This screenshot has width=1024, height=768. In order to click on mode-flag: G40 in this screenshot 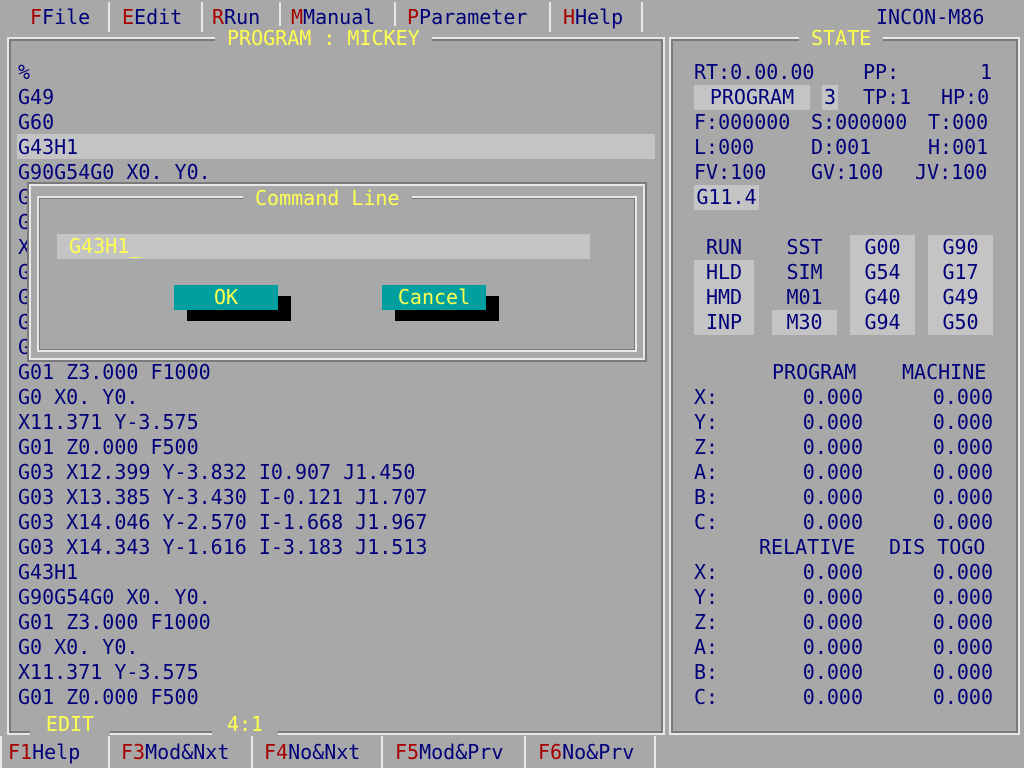, I will do `click(882, 297)`.